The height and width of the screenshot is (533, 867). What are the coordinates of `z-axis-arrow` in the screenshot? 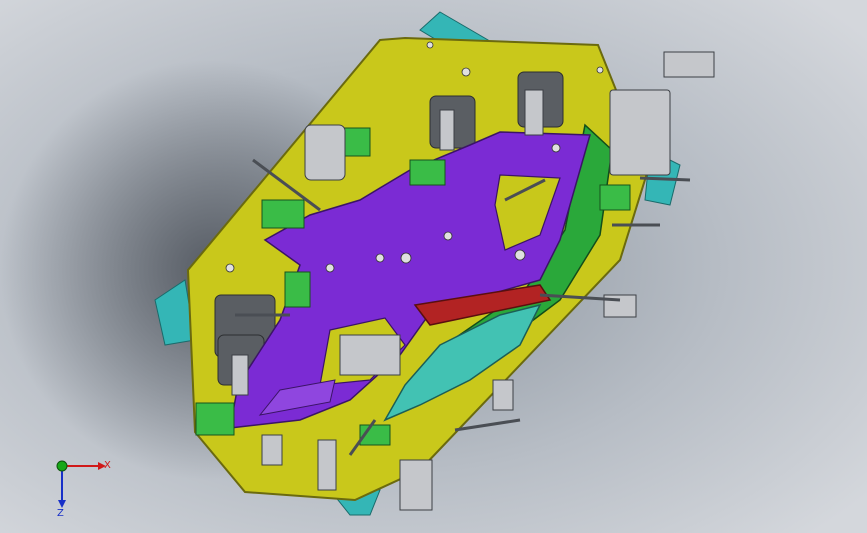 It's located at (62, 504).